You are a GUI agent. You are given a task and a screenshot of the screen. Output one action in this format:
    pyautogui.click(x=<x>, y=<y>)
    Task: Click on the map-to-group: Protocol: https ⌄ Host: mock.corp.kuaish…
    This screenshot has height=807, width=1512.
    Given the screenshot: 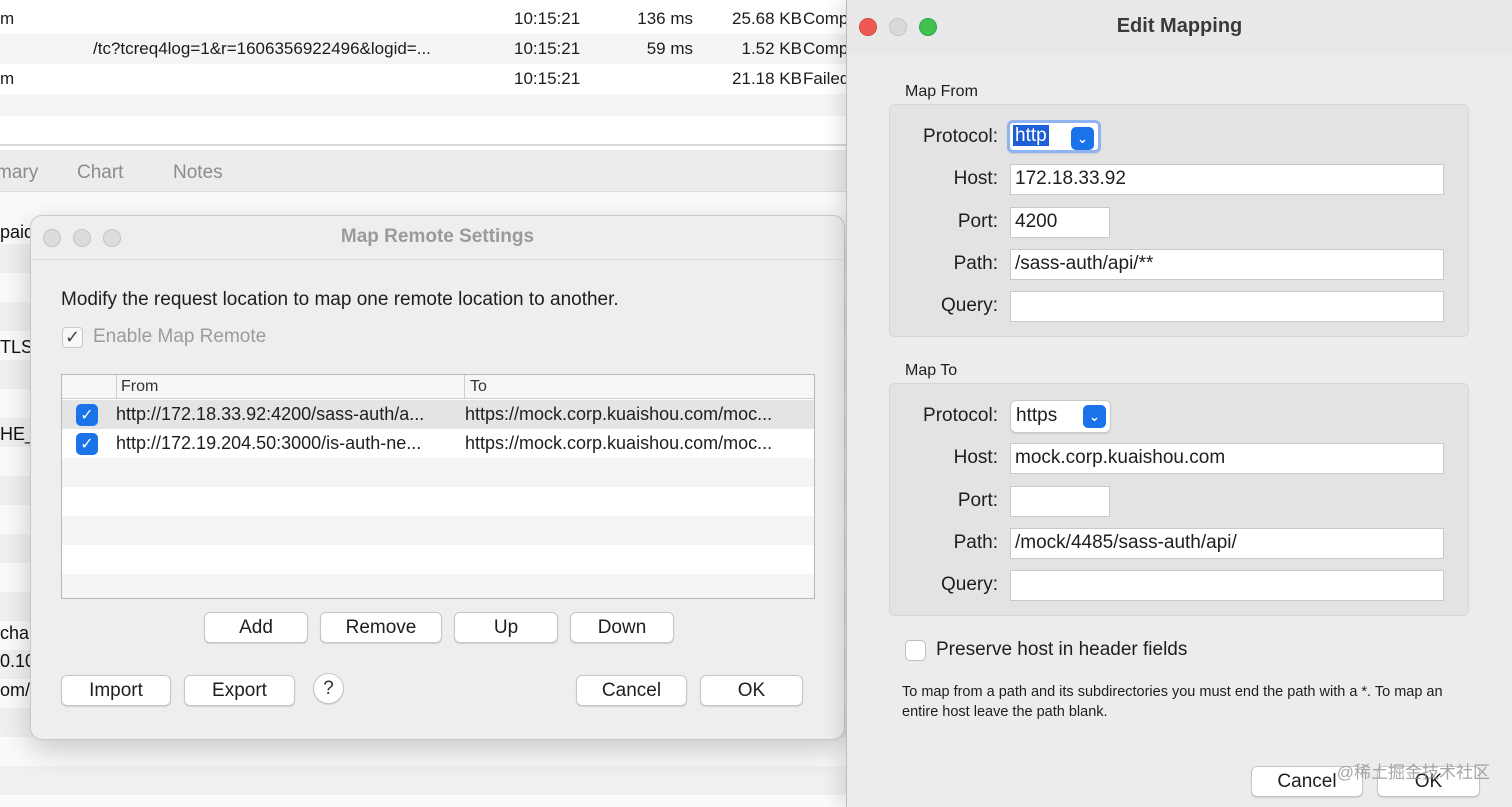 What is the action you would take?
    pyautogui.click(x=1179, y=499)
    